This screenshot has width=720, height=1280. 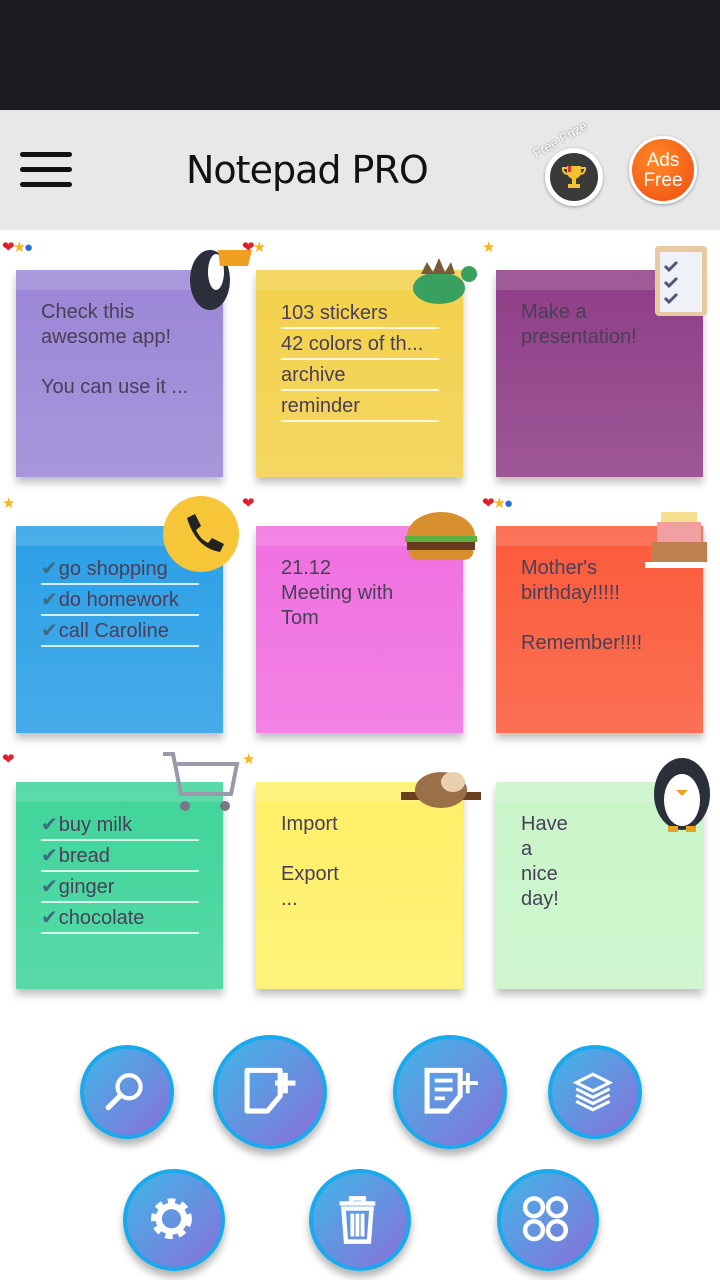 What do you see at coordinates (337, 593) in the screenshot?
I see `note-text: Meeting with` at bounding box center [337, 593].